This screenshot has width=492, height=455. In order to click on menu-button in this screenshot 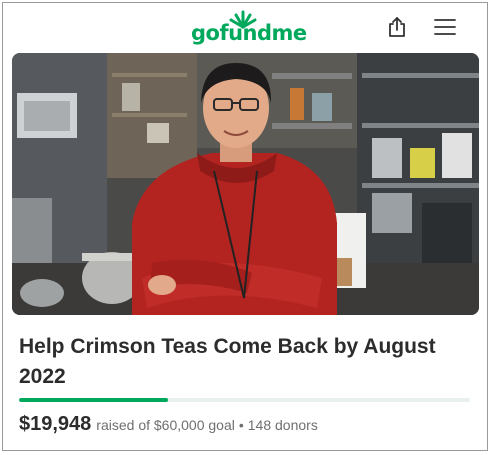, I will do `click(445, 27)`.